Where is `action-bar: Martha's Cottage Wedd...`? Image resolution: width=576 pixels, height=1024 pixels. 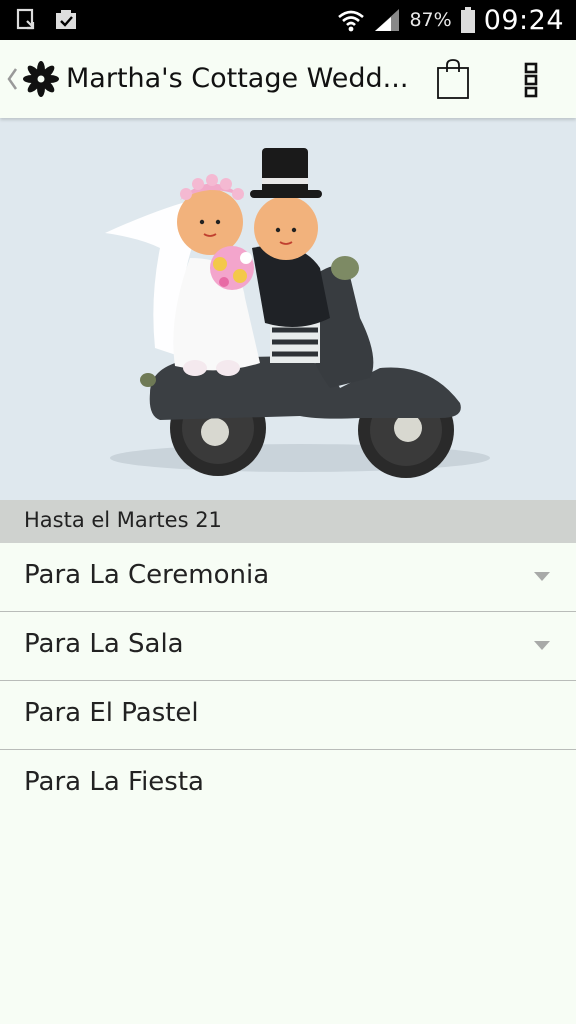
action-bar: Martha's Cottage Wedd... is located at coordinates (288, 79).